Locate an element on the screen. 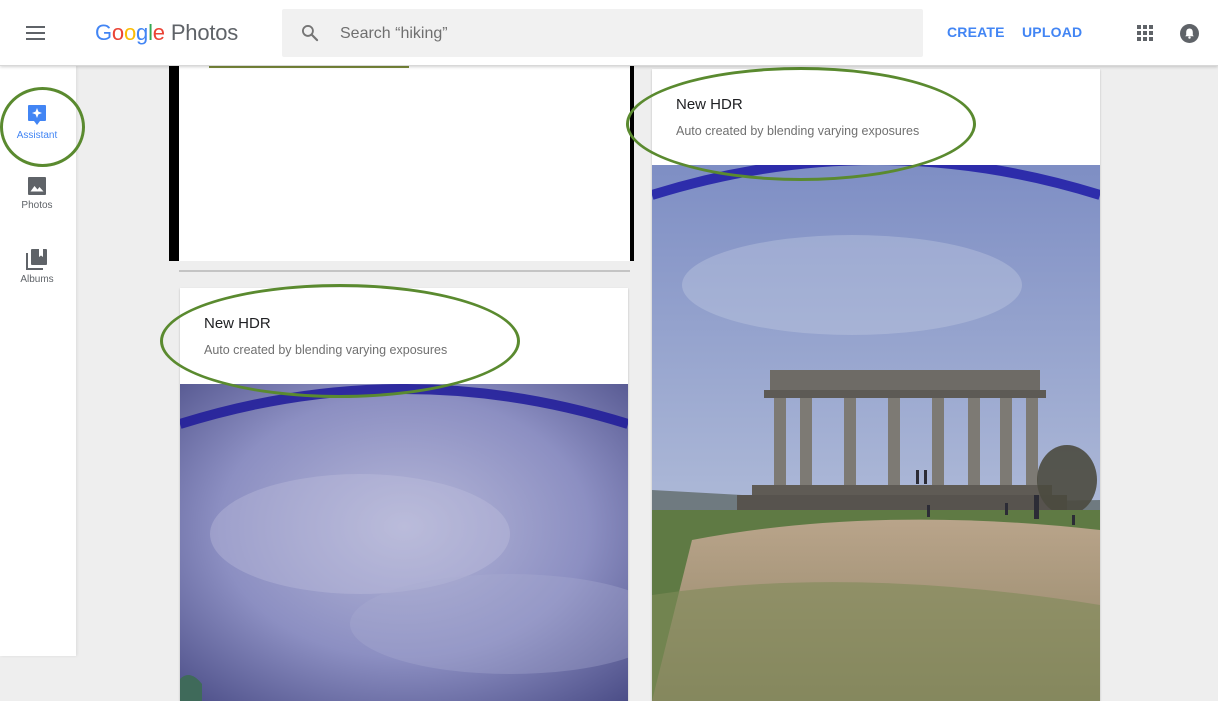 Image resolution: width=1218 pixels, height=701 pixels. photo-icon is located at coordinates (37, 186).